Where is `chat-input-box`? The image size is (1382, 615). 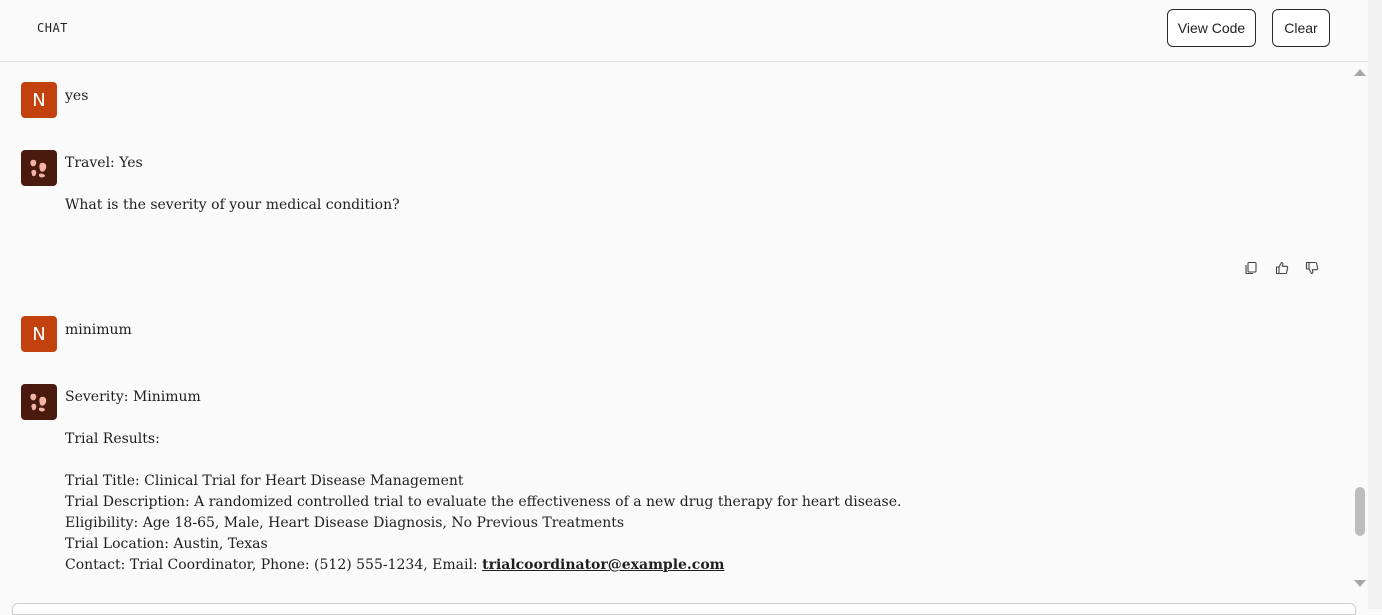
chat-input-box is located at coordinates (684, 609).